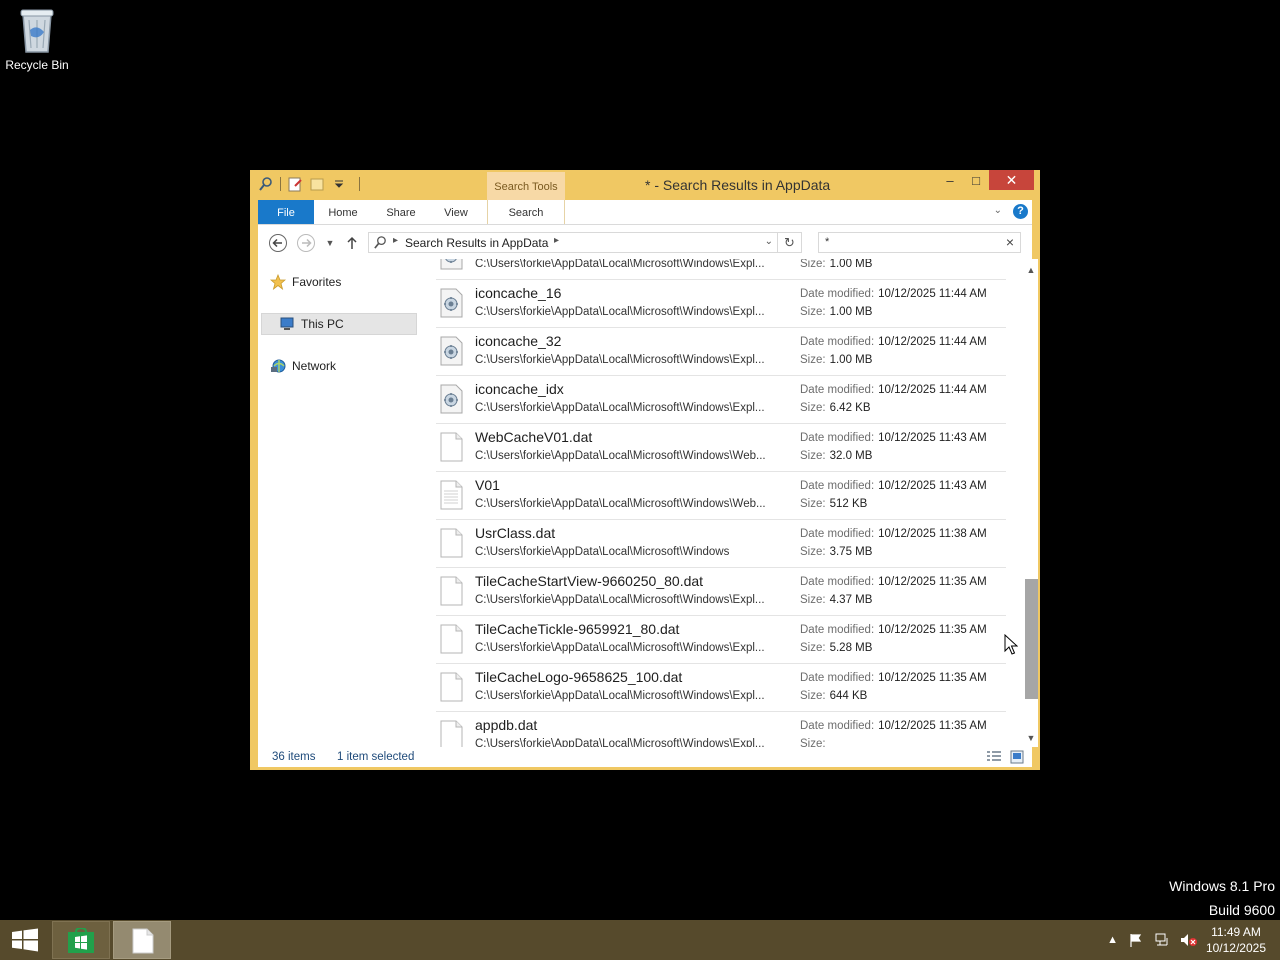 Image resolution: width=1280 pixels, height=960 pixels. I want to click on minimize-button: –, so click(950, 180).